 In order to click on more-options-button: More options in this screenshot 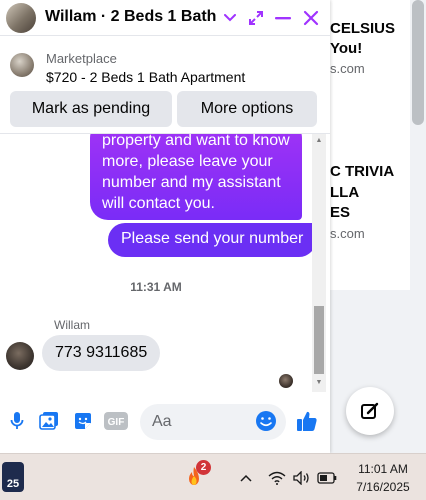, I will do `click(247, 109)`.